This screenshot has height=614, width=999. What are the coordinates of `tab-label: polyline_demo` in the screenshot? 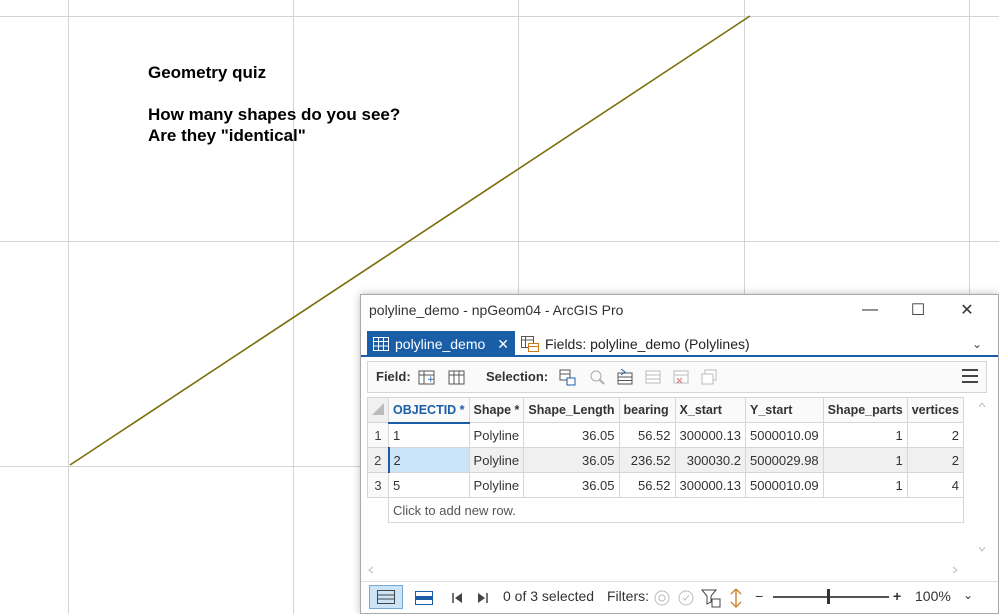 It's located at (440, 344).